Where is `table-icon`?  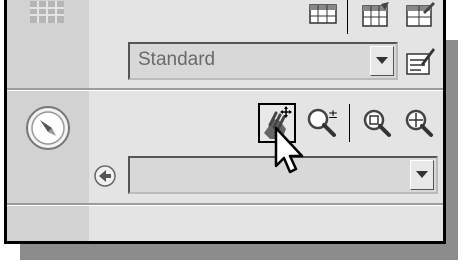
table-icon is located at coordinates (323, 14).